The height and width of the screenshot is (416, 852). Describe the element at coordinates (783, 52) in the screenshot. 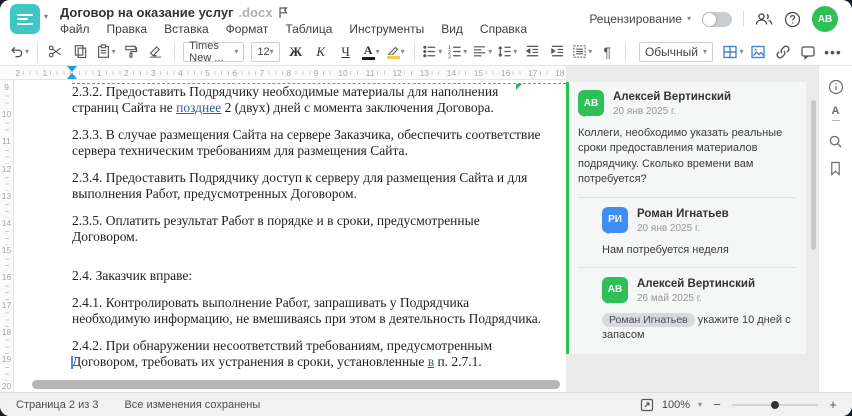

I see `insert-link-button` at that location.